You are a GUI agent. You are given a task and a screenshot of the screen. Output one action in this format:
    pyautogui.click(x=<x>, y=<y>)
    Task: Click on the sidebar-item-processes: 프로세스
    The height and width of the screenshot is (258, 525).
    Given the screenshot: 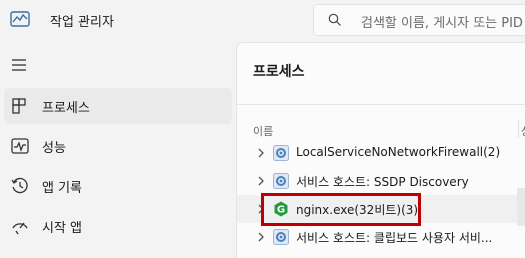 What is the action you would take?
    pyautogui.click(x=118, y=106)
    